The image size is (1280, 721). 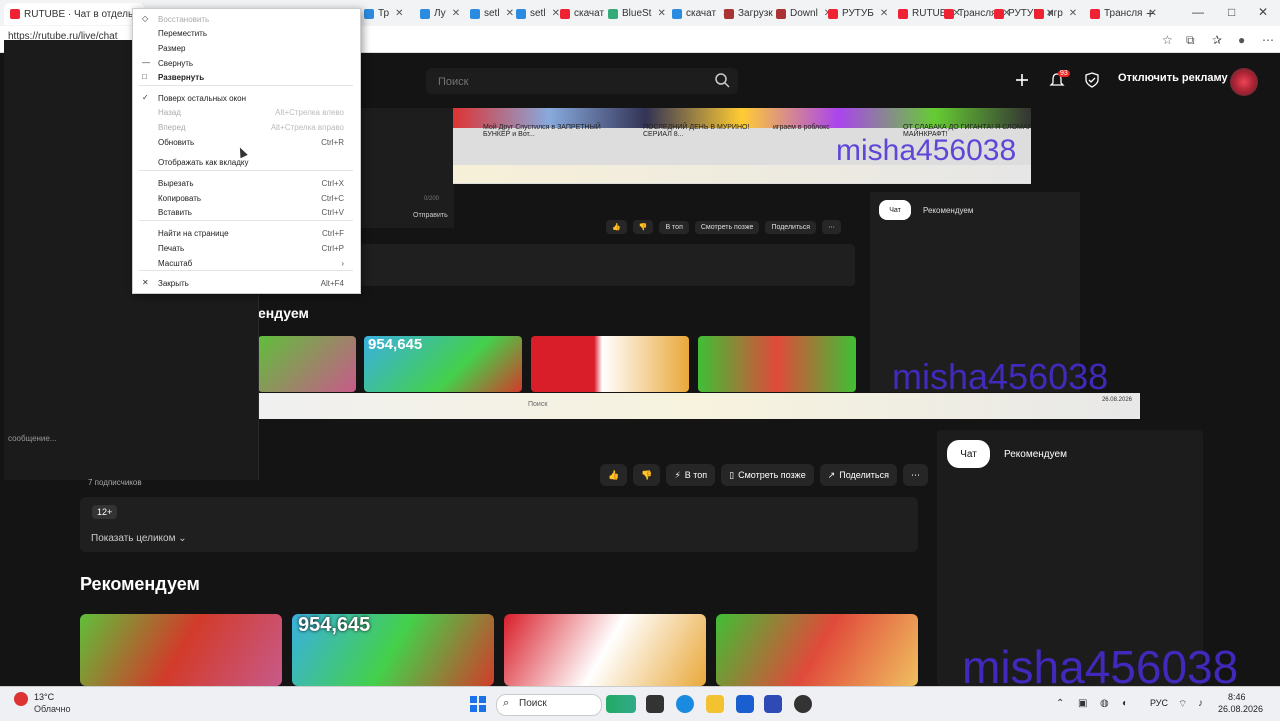 I want to click on maximize-icon: □, so click(x=1231, y=12).